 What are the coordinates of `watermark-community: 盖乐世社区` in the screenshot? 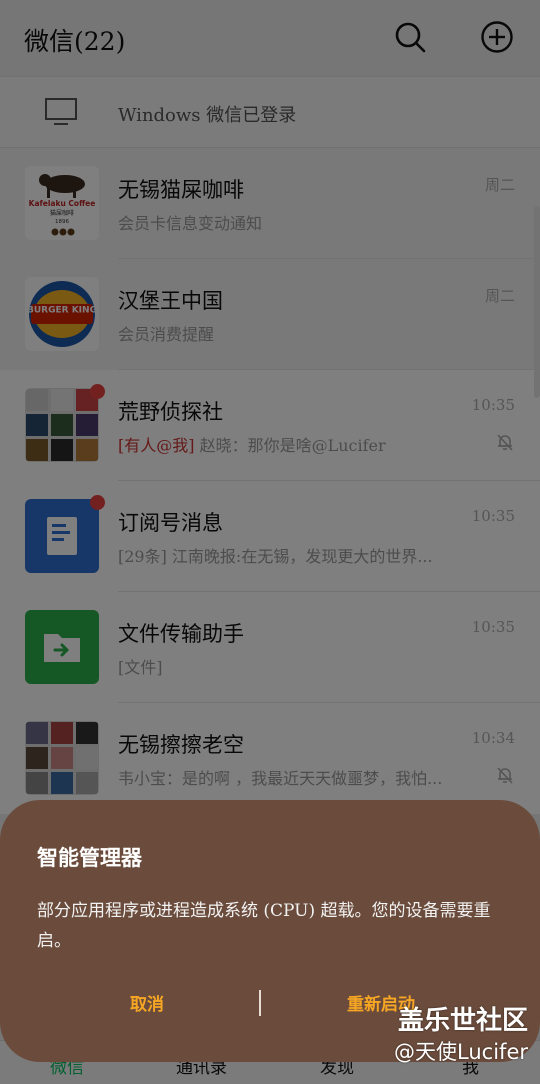 It's located at (462, 1021).